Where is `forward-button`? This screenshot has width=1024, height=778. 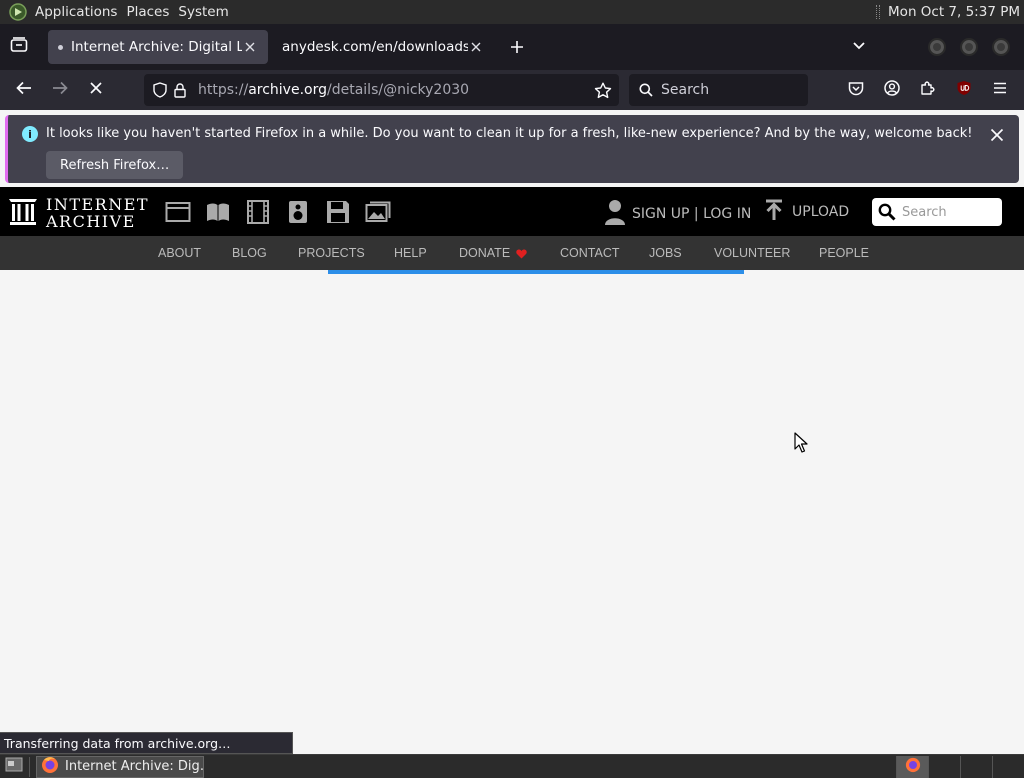
forward-button is located at coordinates (60, 90).